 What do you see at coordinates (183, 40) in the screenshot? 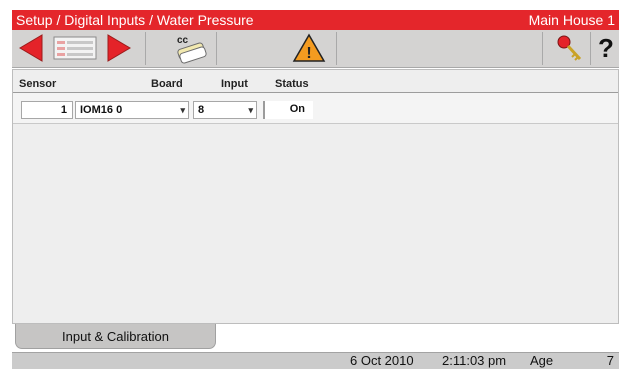
I see `cc-label: cc` at bounding box center [183, 40].